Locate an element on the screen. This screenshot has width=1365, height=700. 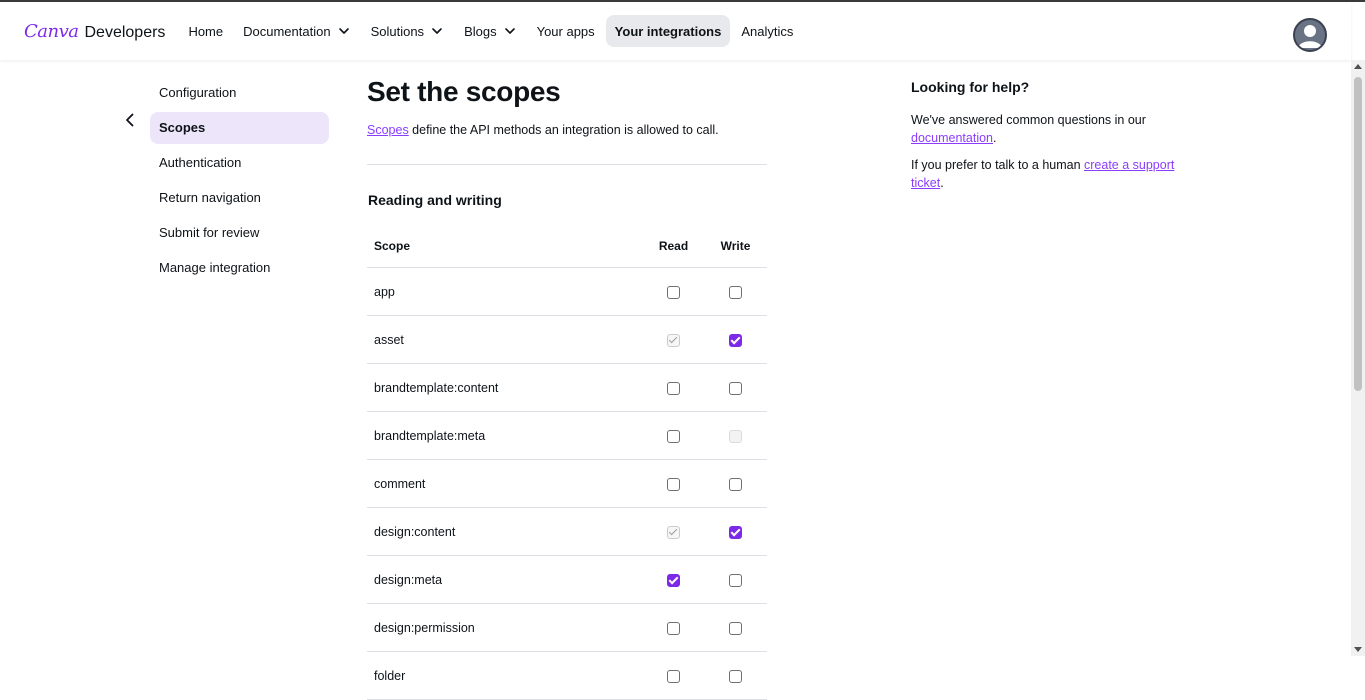
table-row: brandtemplate:content is located at coordinates (567, 387).